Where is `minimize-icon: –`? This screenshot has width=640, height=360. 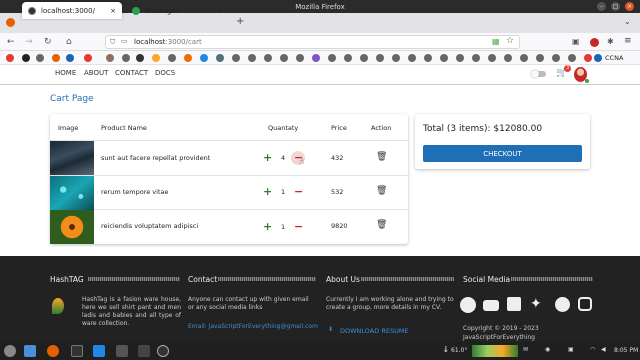
minimize-icon: – is located at coordinates (601, 6).